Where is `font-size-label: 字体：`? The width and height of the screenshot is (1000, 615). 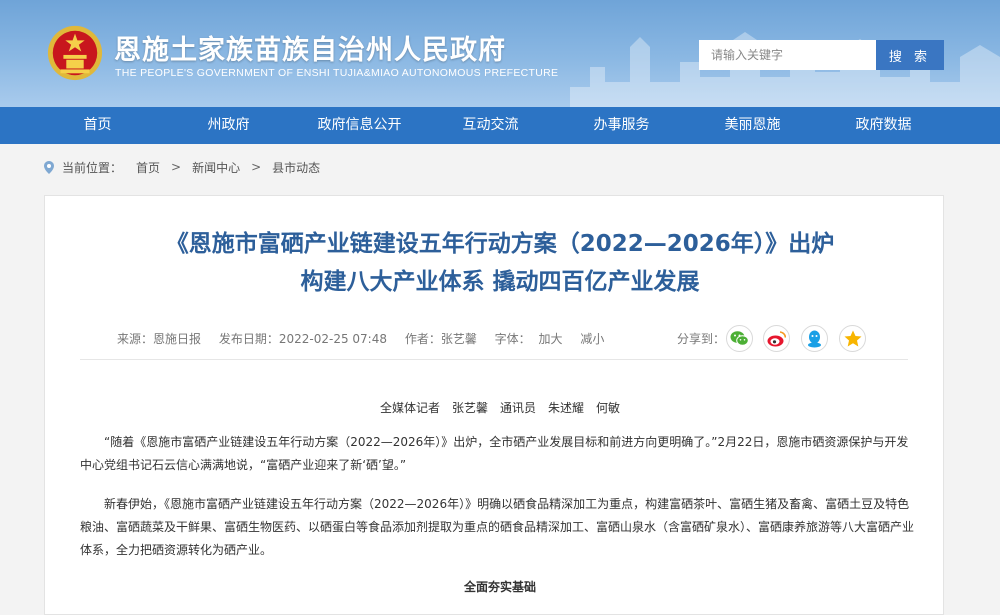 font-size-label: 字体： is located at coordinates (512, 339).